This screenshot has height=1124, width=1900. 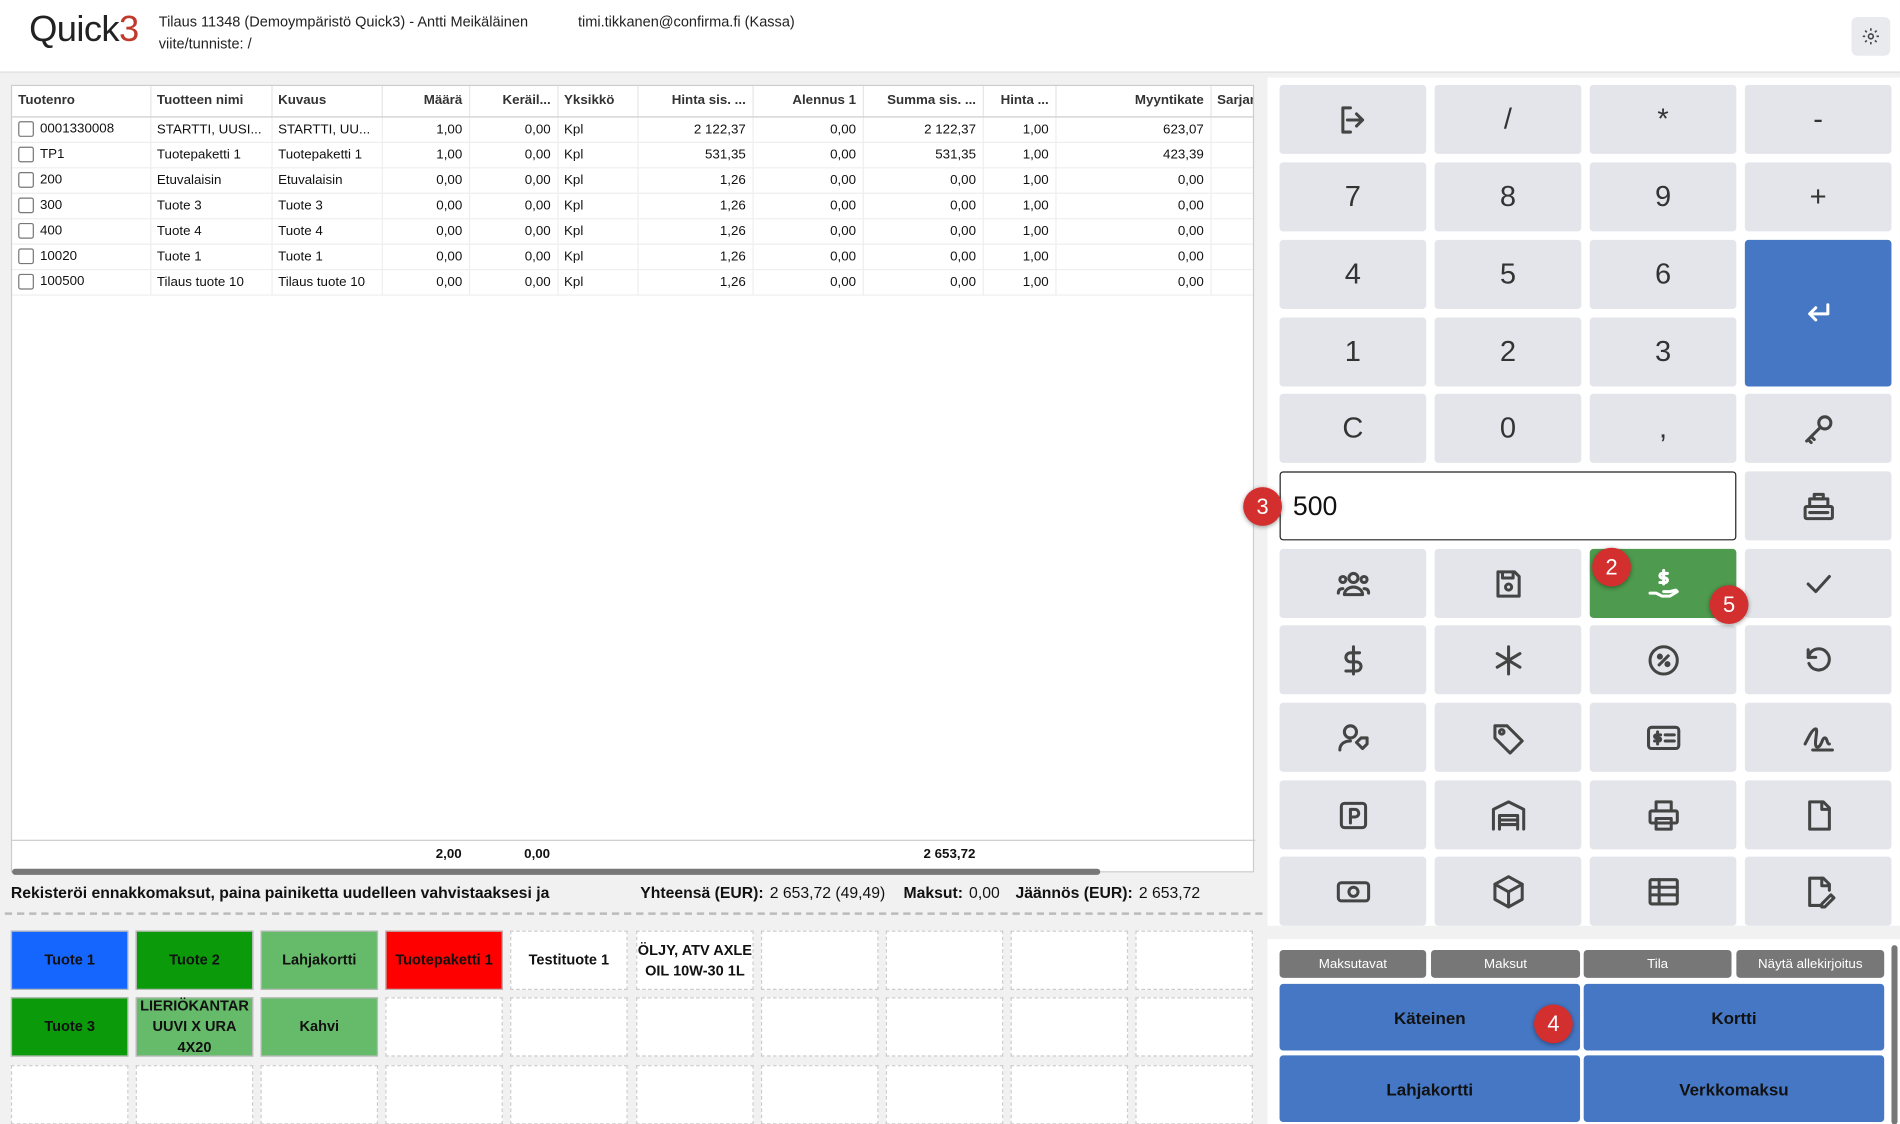 I want to click on discount-button, so click(x=1663, y=660).